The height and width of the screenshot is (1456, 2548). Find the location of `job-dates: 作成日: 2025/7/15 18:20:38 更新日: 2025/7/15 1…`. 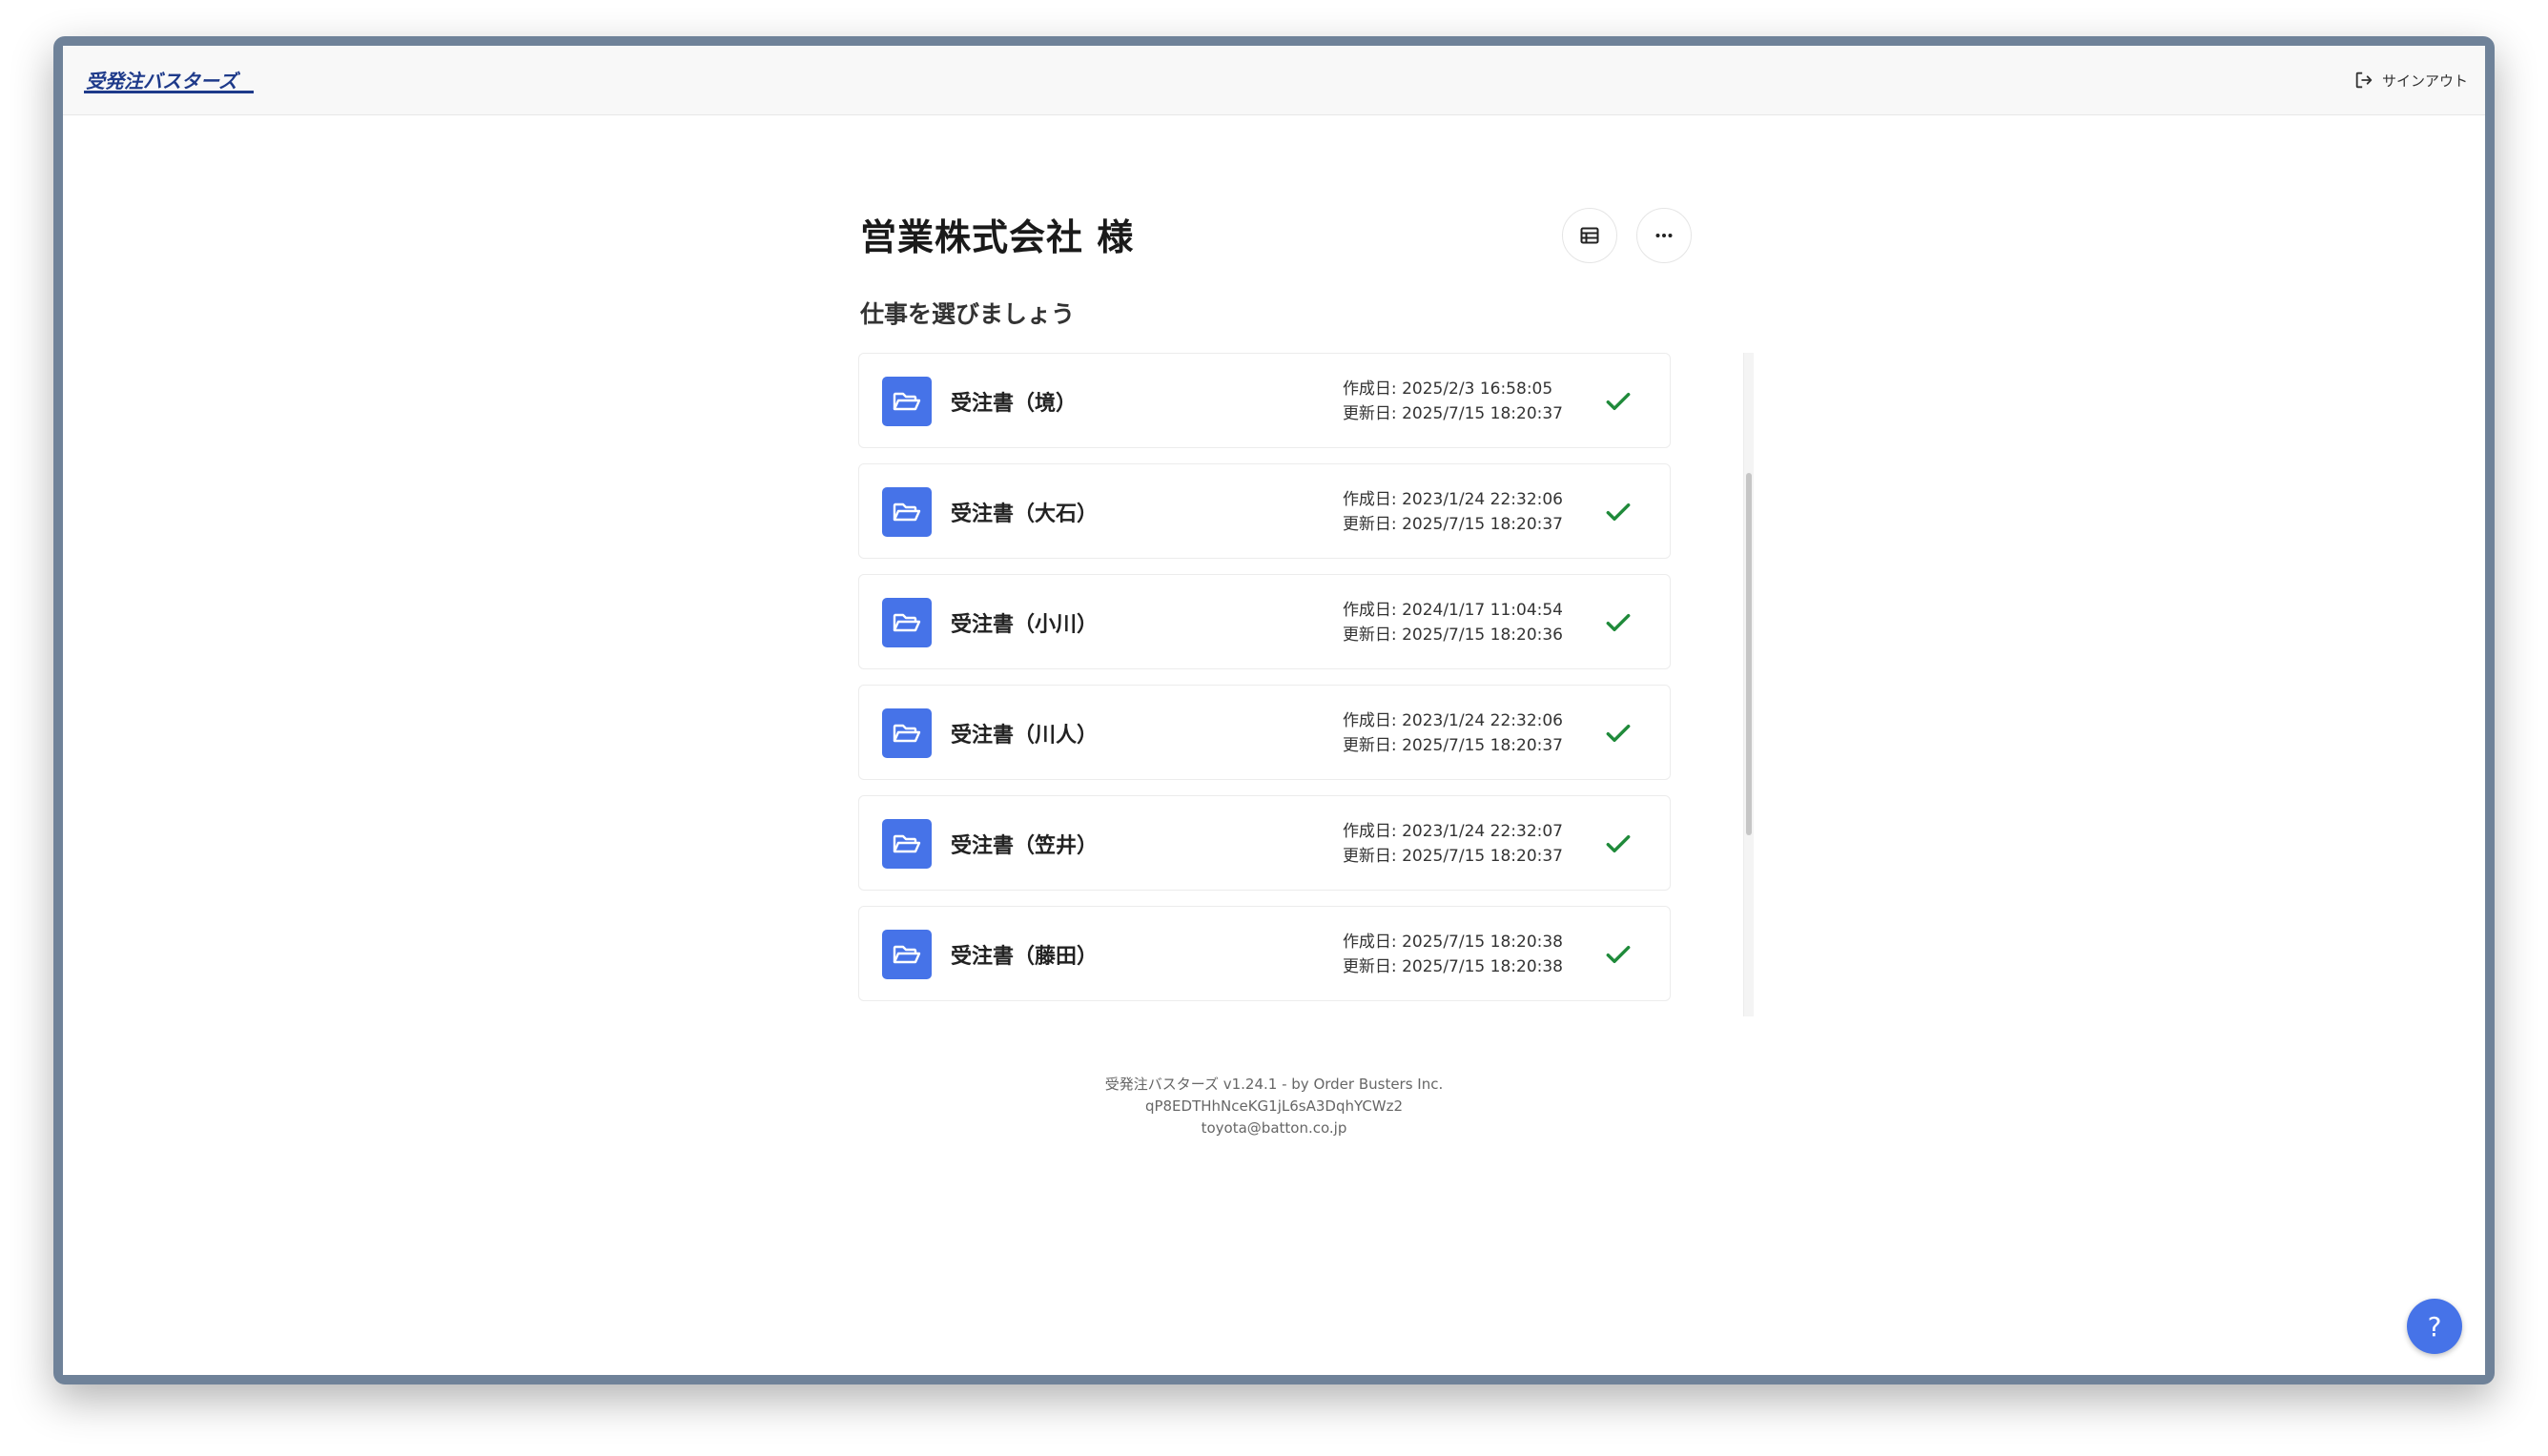

job-dates: 作成日: 2025/7/15 18:20:38 更新日: 2025/7/15 1… is located at coordinates (1453, 954).